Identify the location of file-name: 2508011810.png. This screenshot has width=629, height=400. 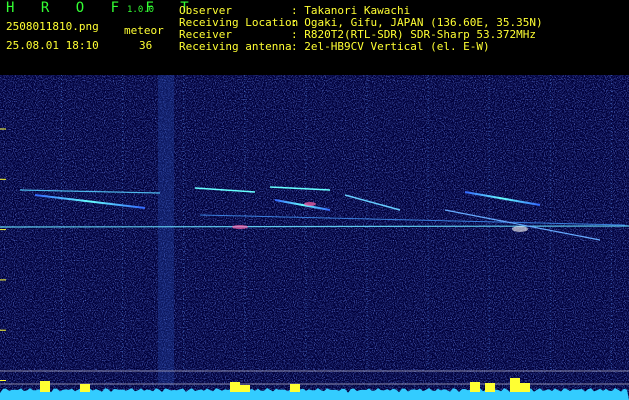
(52, 26).